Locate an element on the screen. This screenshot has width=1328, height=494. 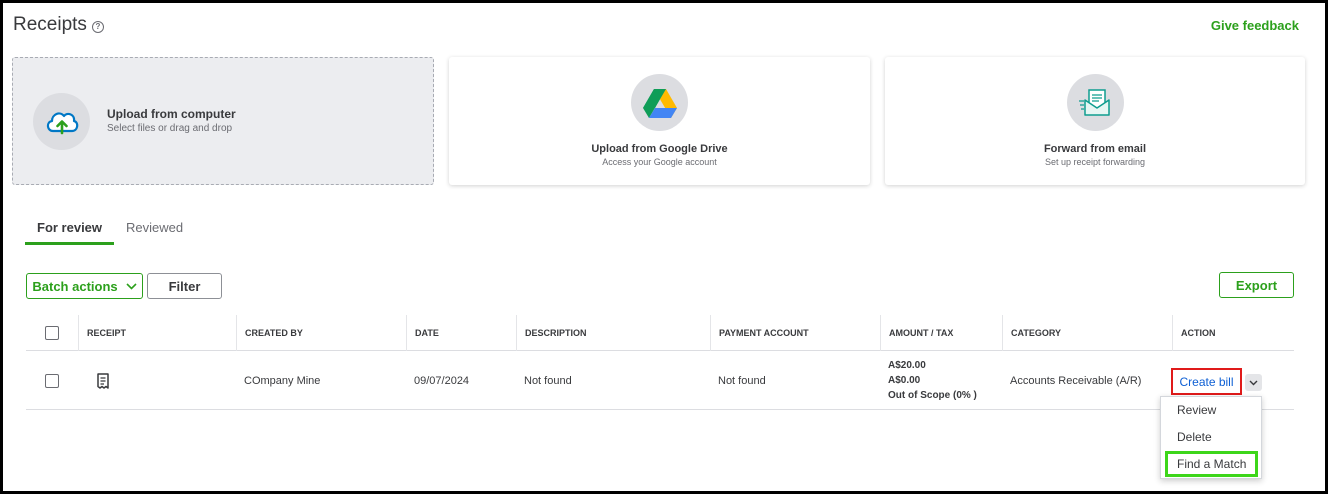
batch-actions-label: Batch actions is located at coordinates (75, 286).